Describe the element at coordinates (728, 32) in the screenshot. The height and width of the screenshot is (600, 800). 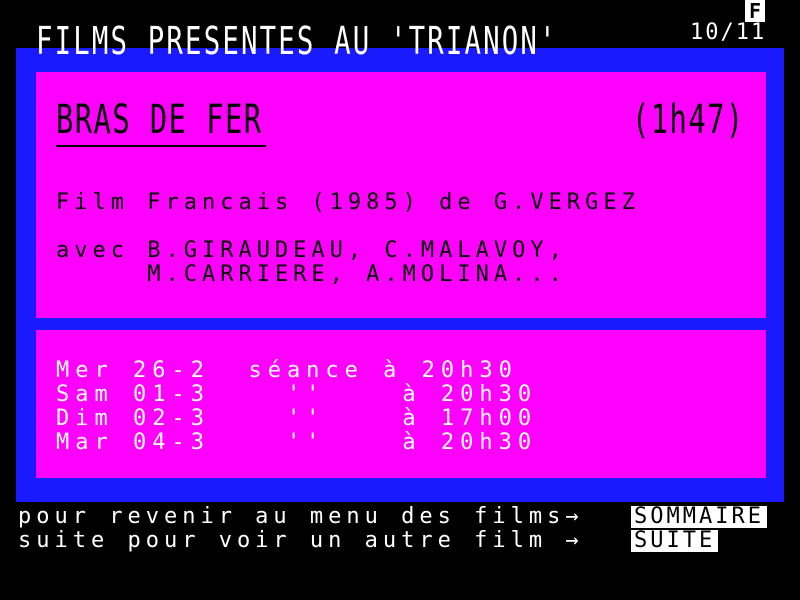
I see `page-indicator: 10/11` at that location.